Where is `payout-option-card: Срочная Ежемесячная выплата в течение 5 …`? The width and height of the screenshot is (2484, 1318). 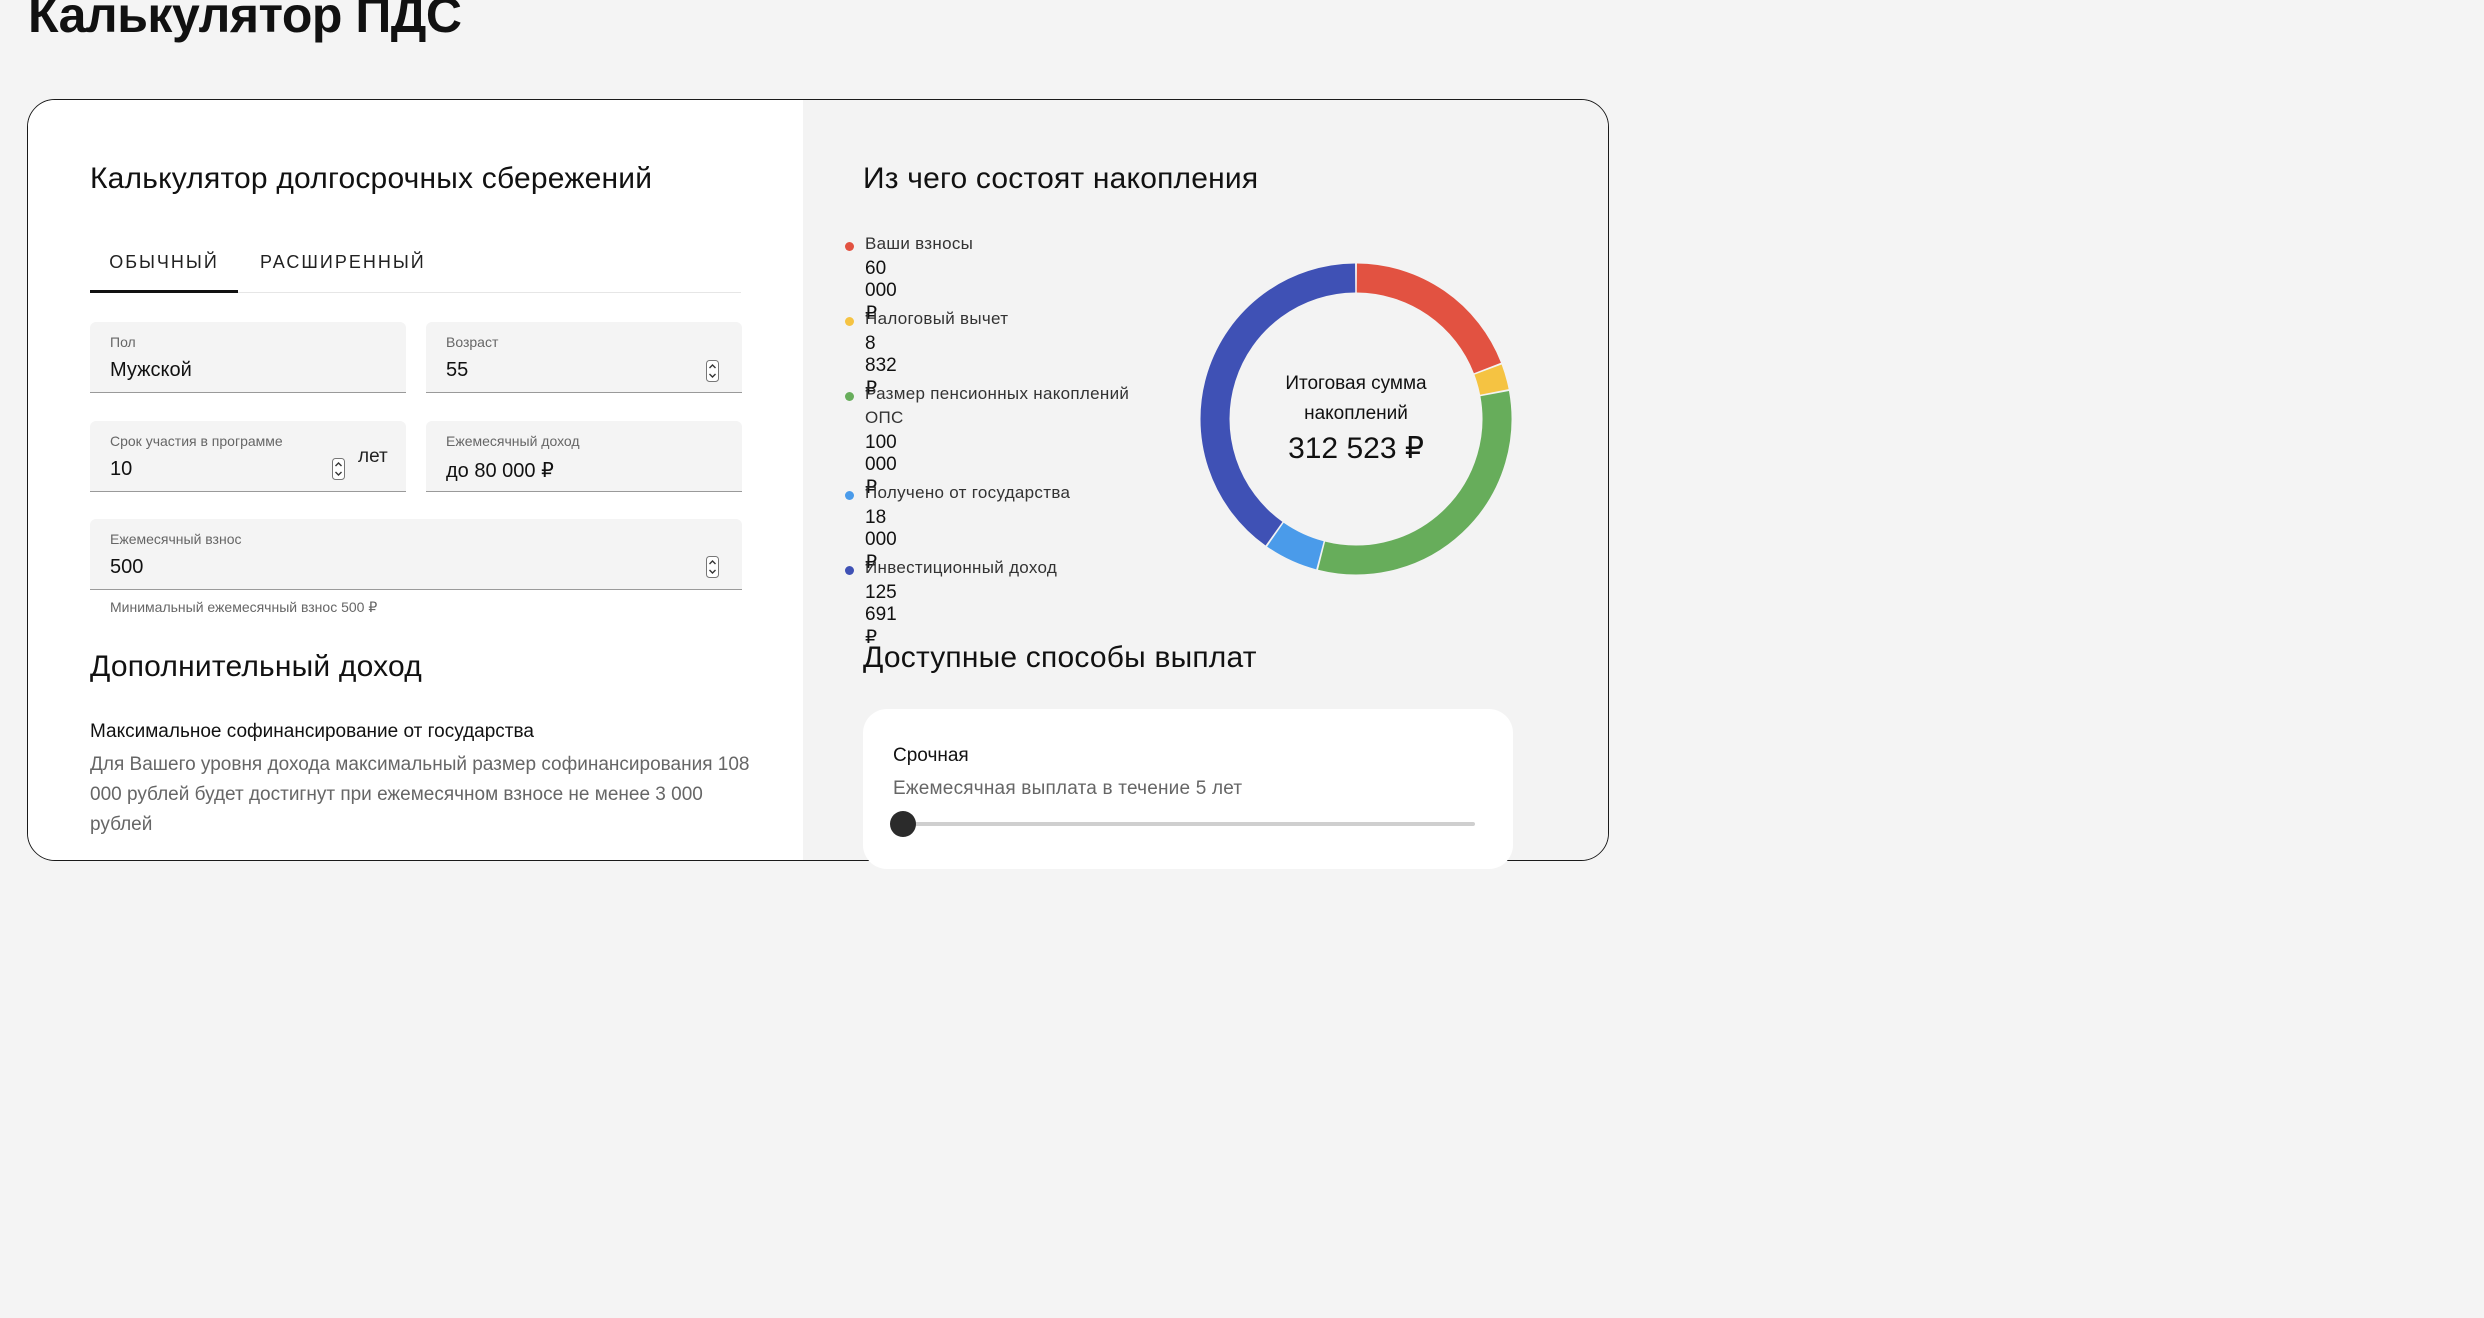
payout-option-card: Срочная Ежемесячная выплата в течение 5 … is located at coordinates (1188, 789).